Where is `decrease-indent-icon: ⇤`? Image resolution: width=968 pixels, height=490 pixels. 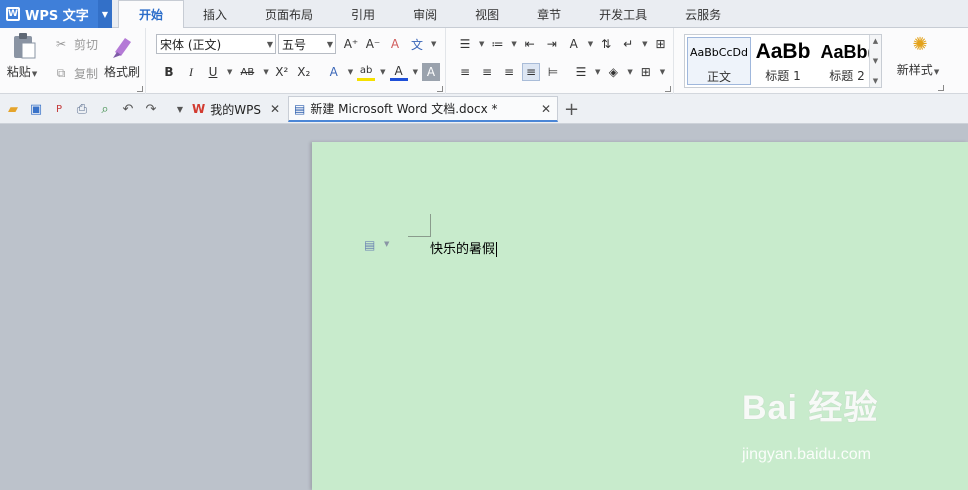 decrease-indent-icon: ⇤ is located at coordinates (530, 44).